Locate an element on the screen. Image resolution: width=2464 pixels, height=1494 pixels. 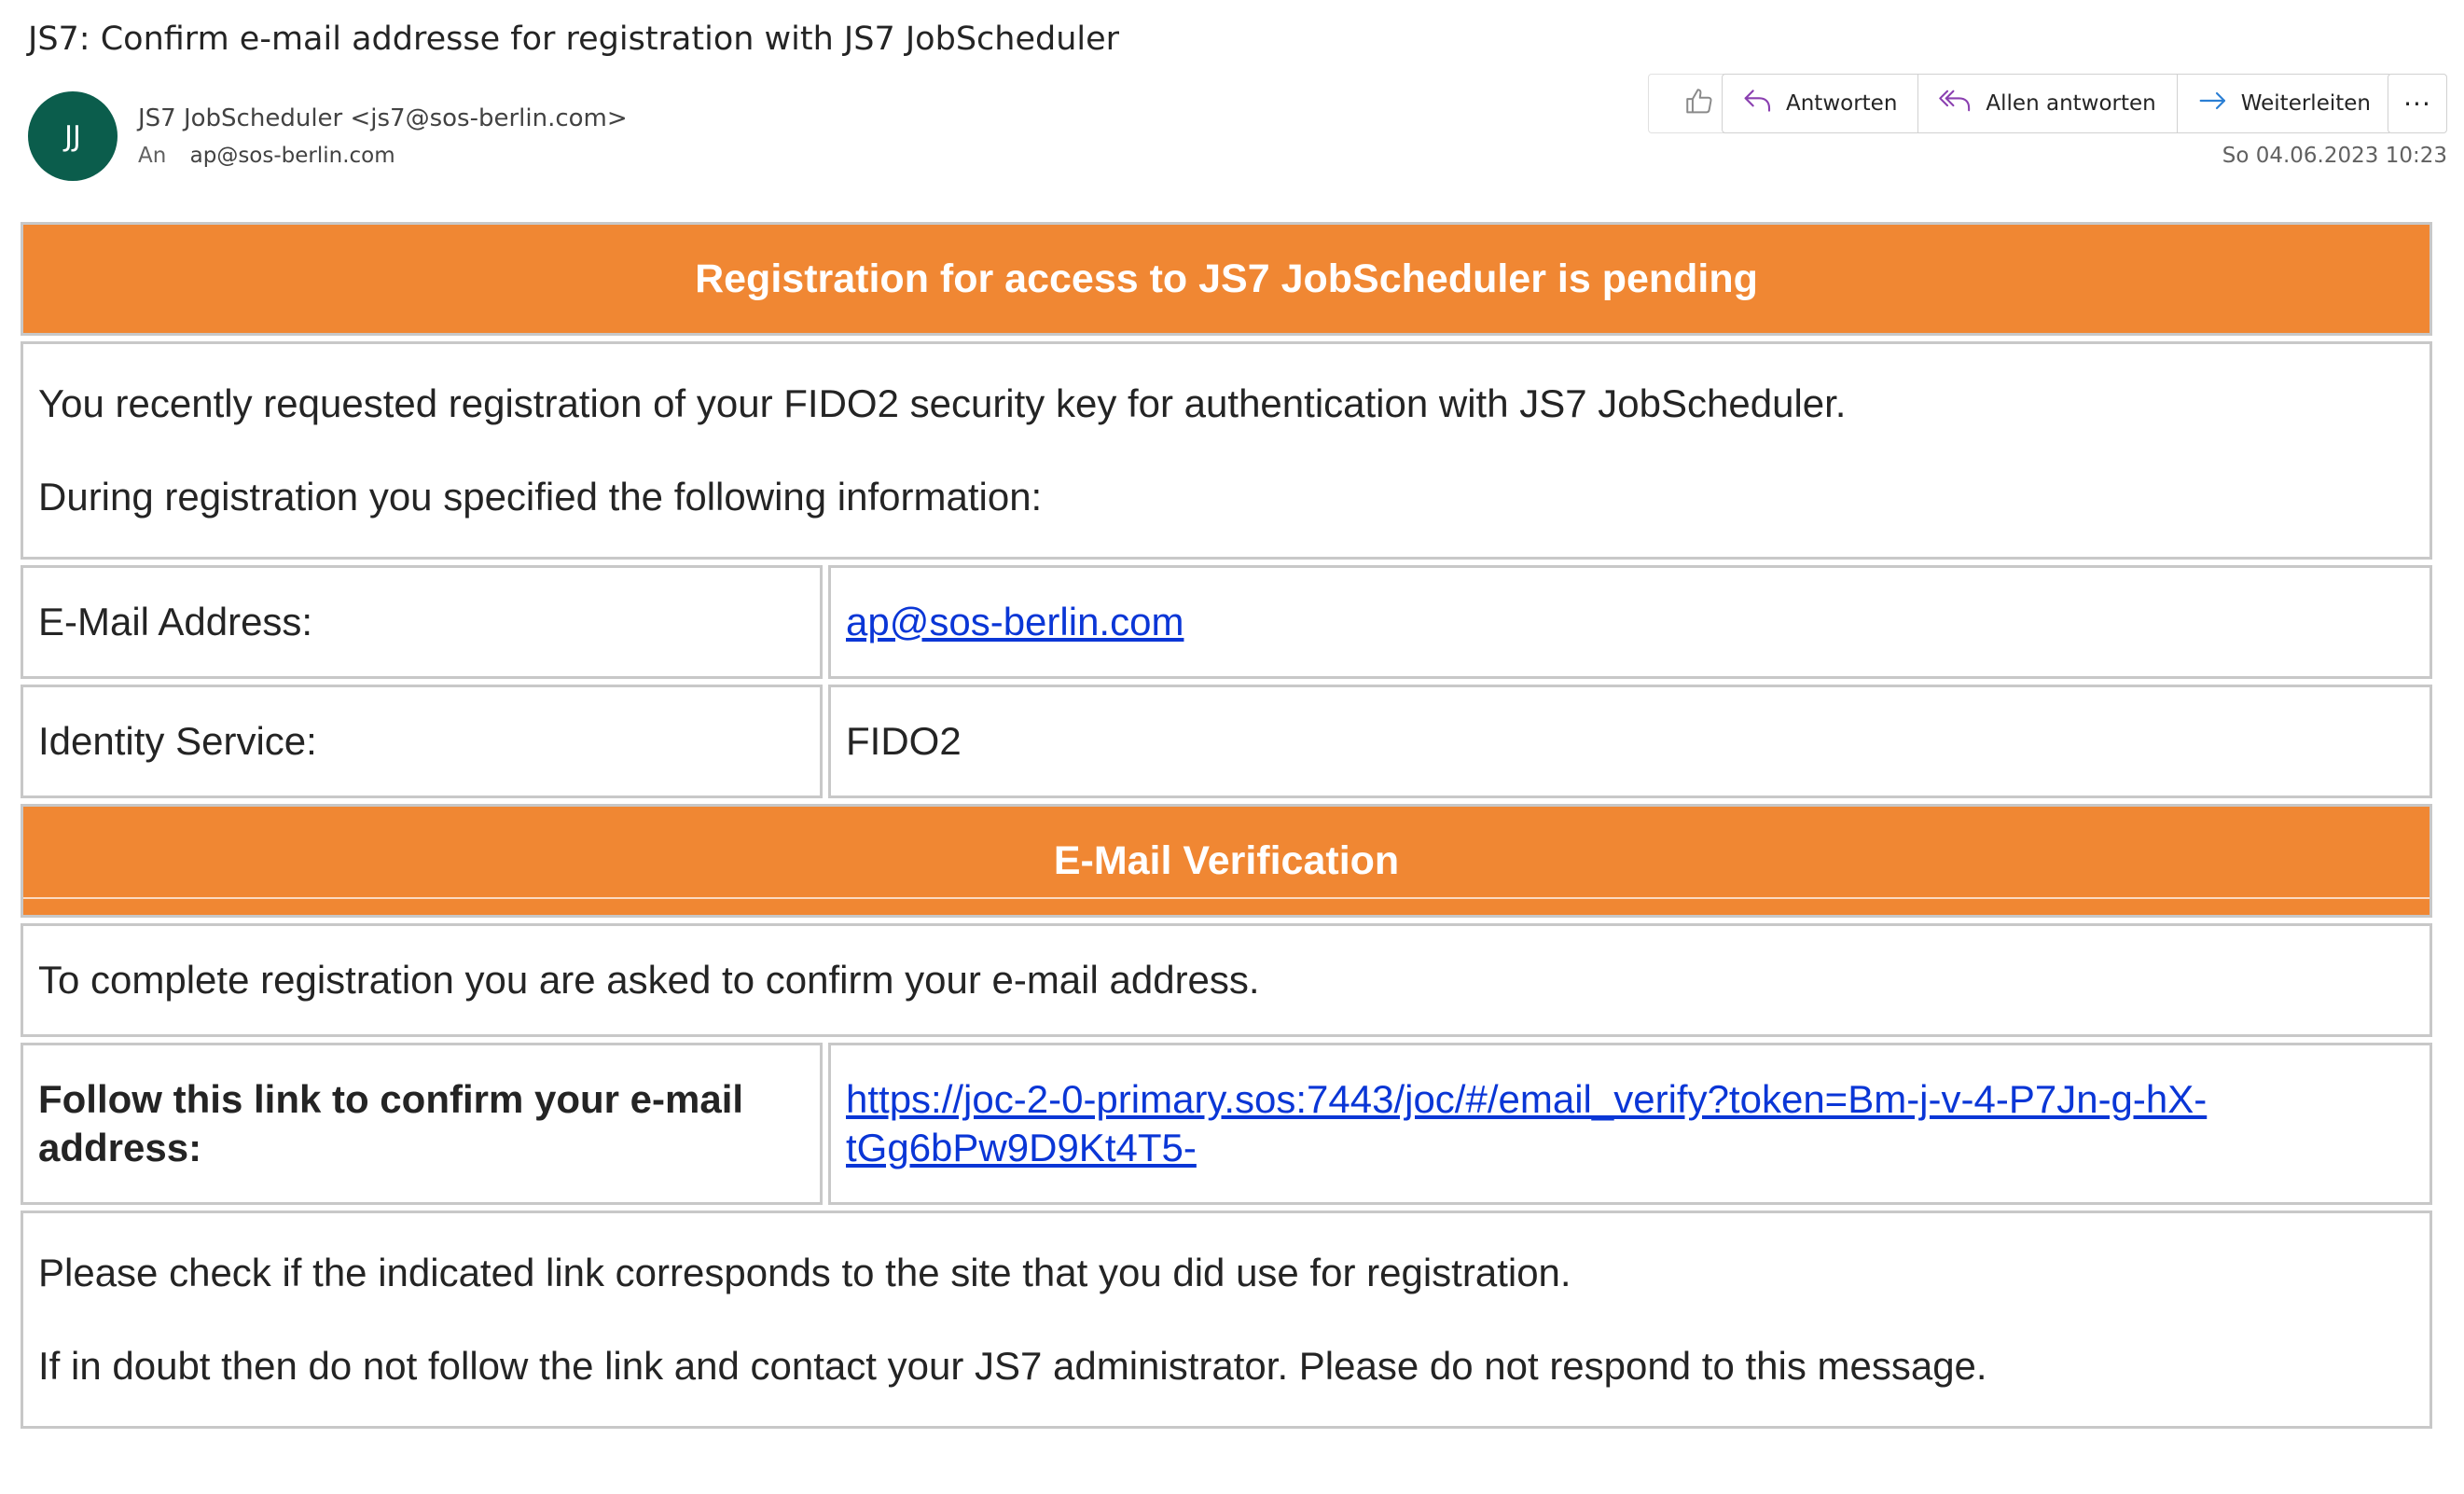
email-address-link: ap@sos-berlin.com is located at coordinates (1015, 622).